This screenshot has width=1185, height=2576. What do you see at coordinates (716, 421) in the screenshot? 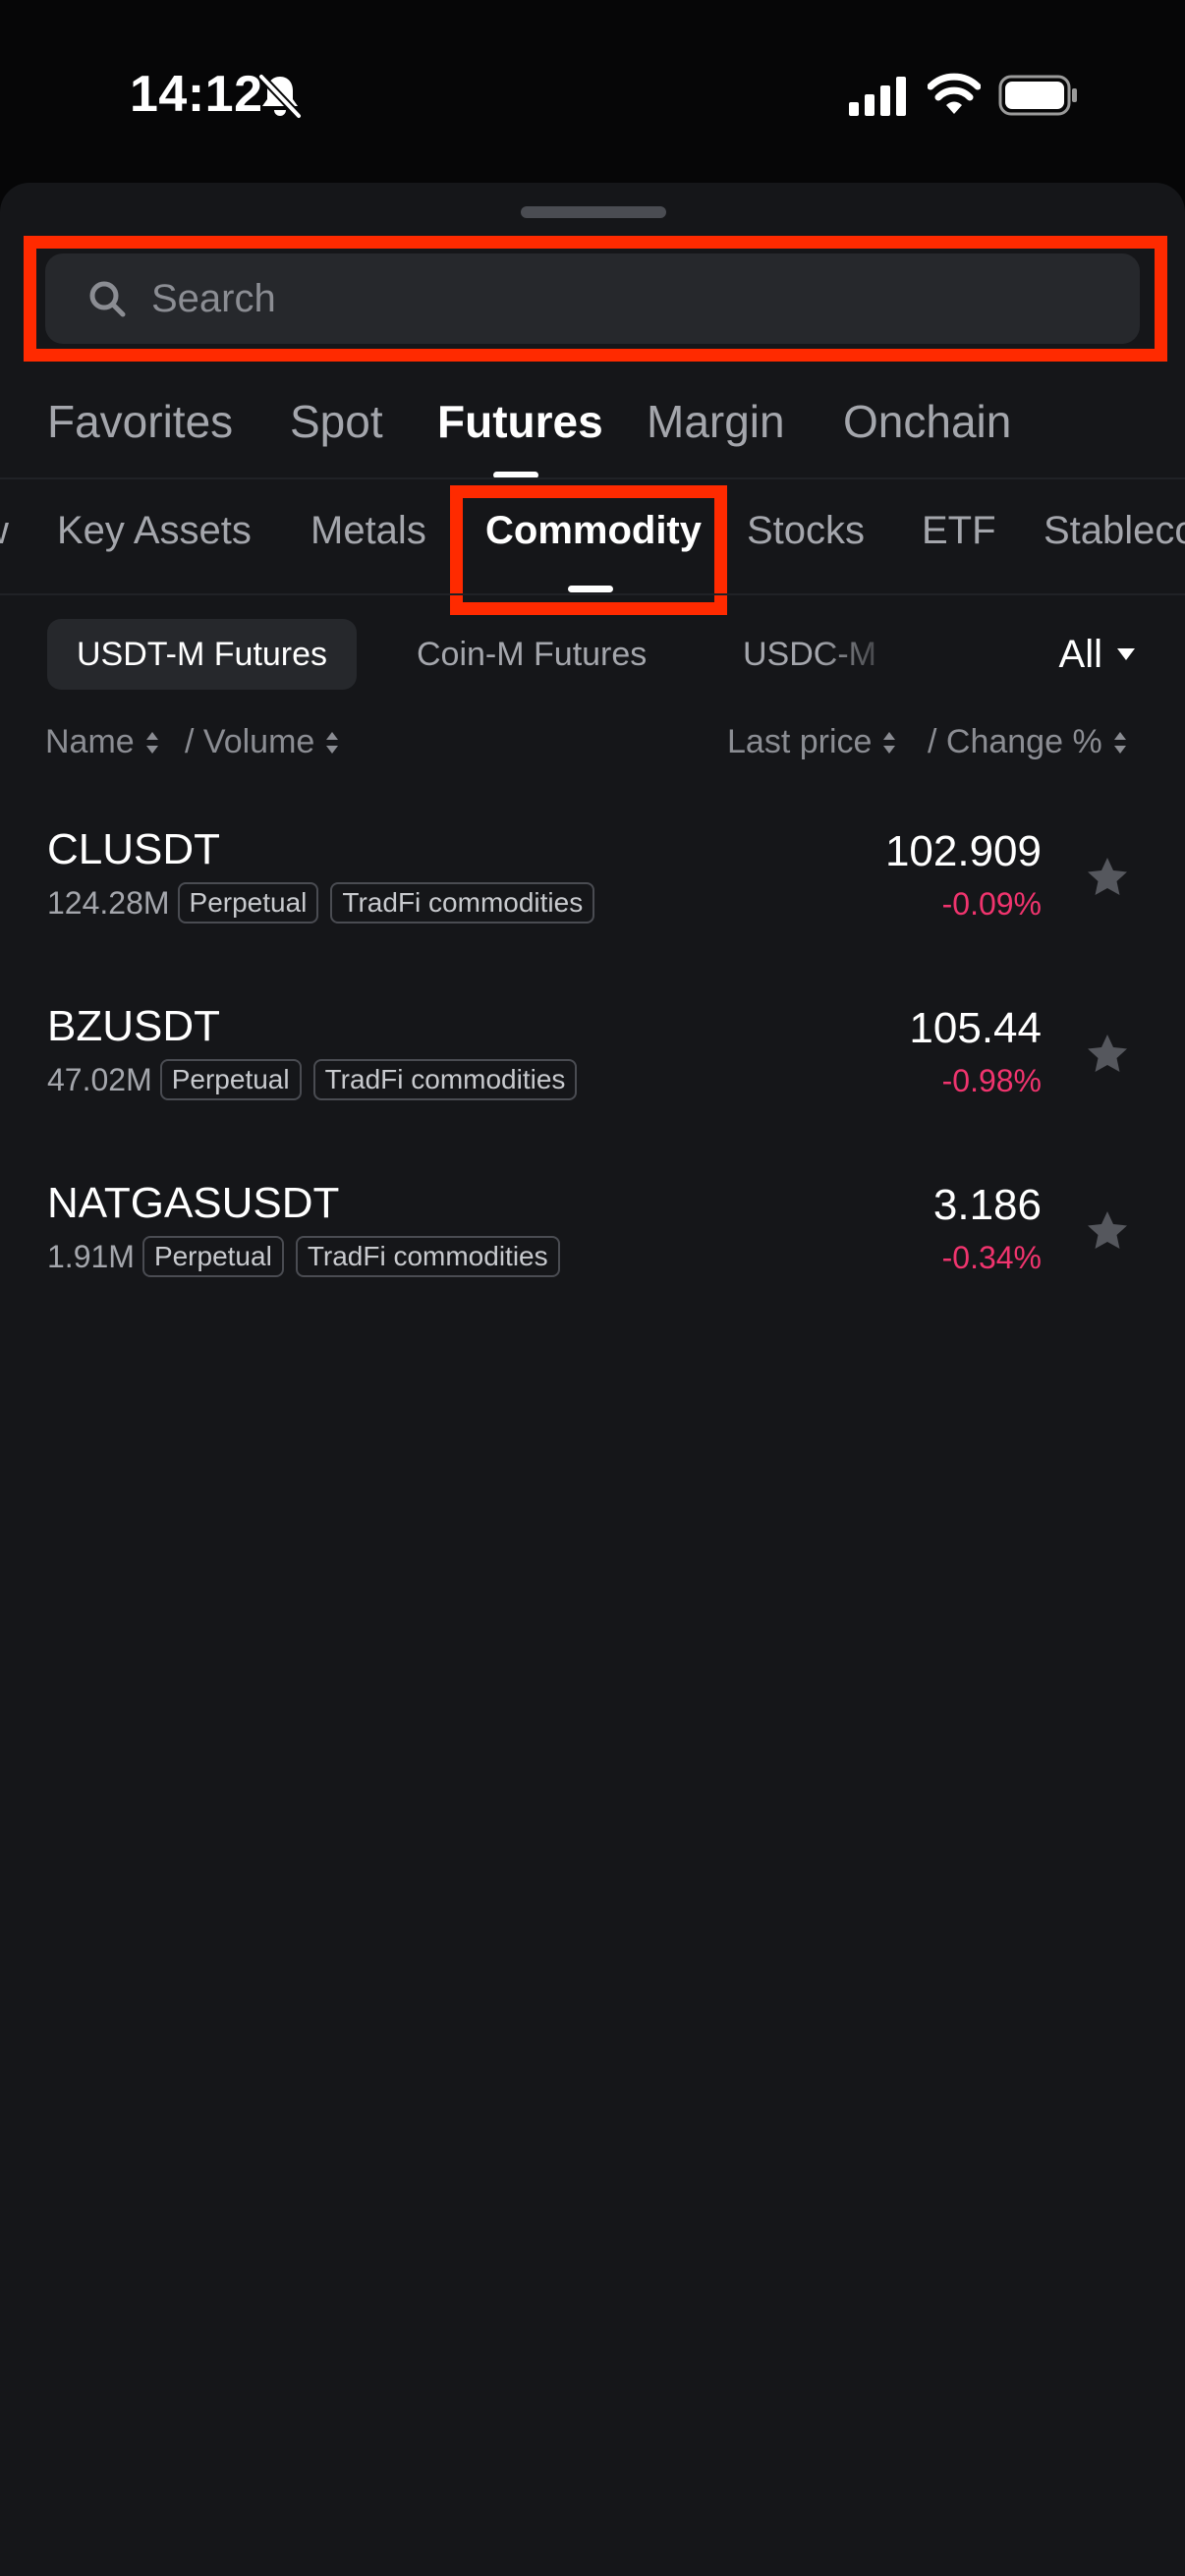
I see `tab-margin: Margin` at bounding box center [716, 421].